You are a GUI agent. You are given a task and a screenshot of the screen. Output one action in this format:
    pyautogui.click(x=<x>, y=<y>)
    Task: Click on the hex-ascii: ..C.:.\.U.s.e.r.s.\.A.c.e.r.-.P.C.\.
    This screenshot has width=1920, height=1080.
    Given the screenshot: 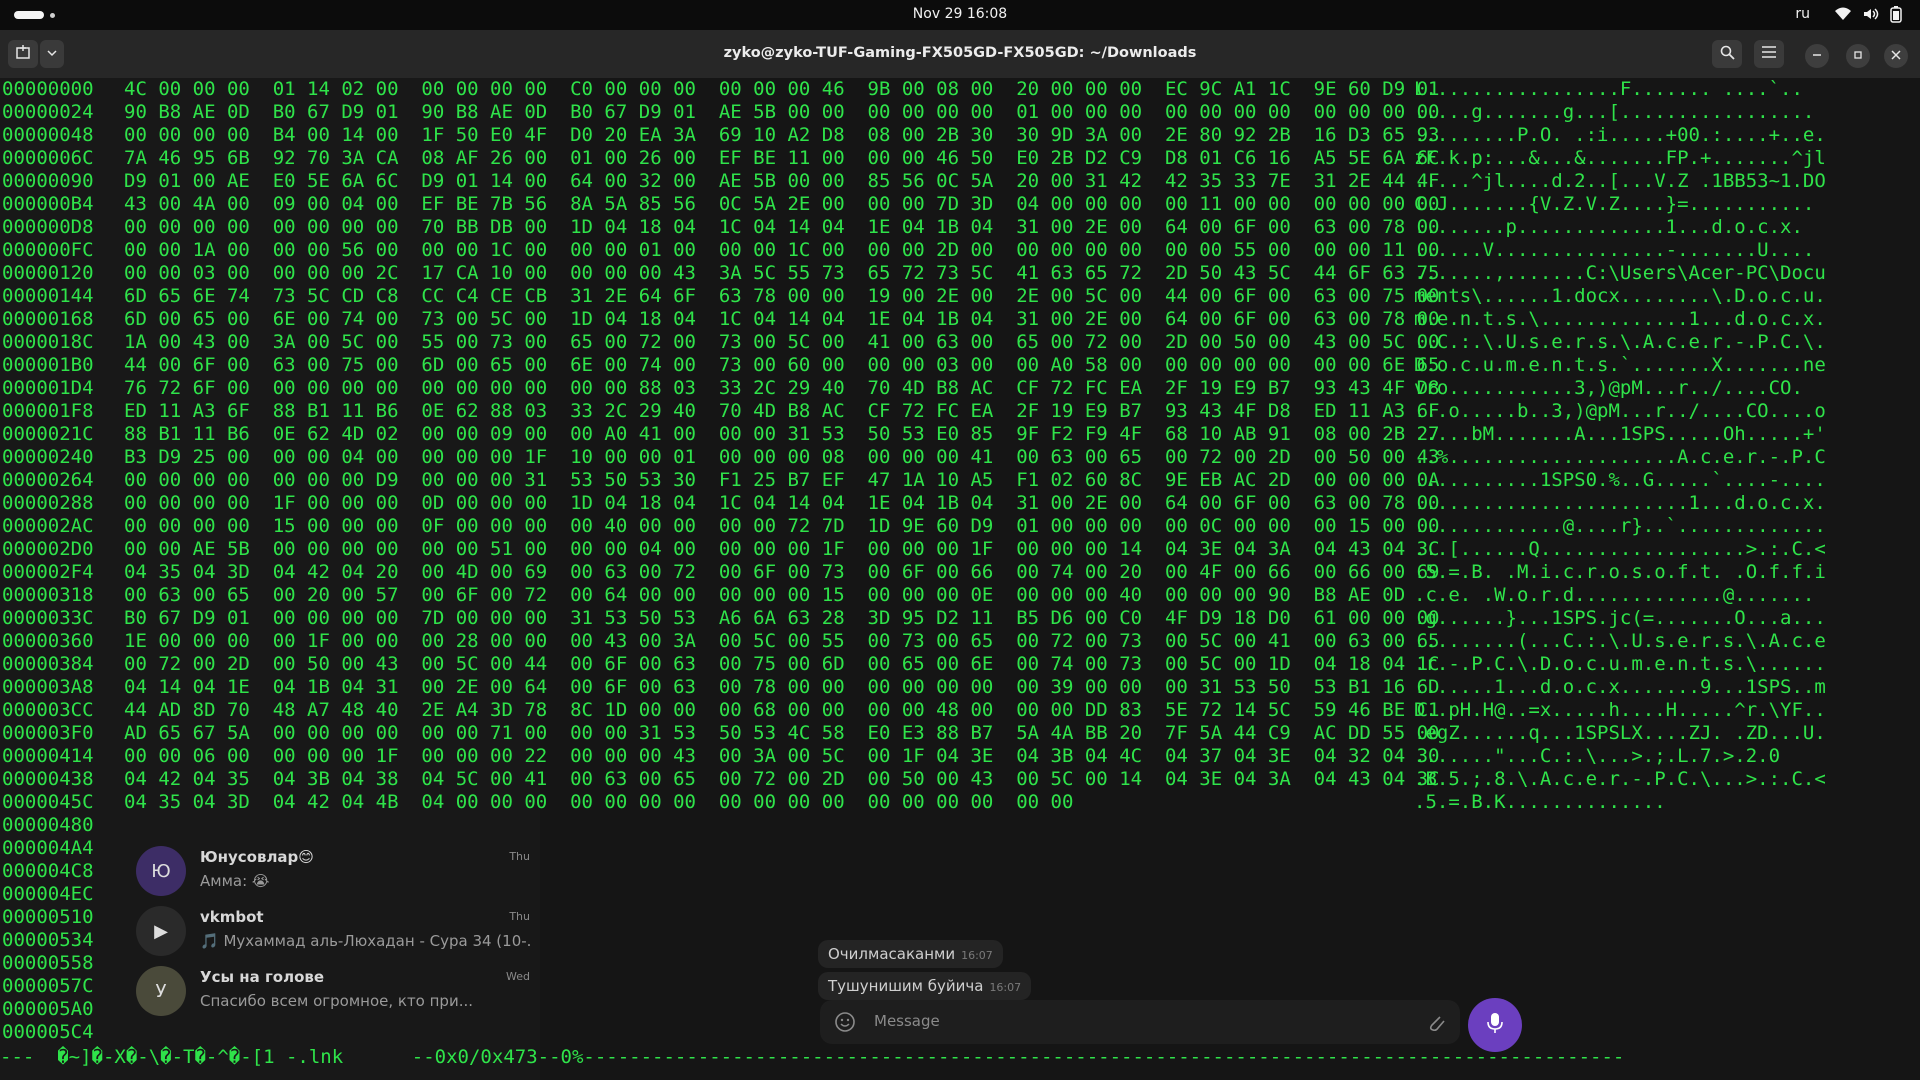 What is the action you would take?
    pyautogui.click(x=1620, y=342)
    